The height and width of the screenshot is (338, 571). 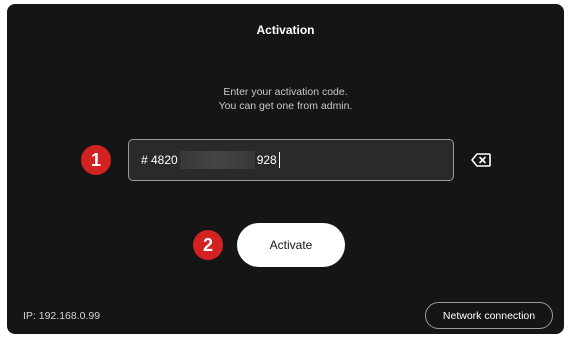 What do you see at coordinates (217, 160) in the screenshot?
I see `redaction-mask` at bounding box center [217, 160].